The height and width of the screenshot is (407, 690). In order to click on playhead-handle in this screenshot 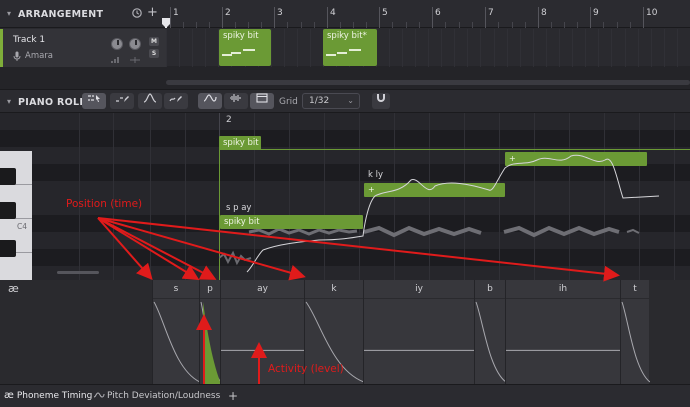, I will do `click(166, 23)`.